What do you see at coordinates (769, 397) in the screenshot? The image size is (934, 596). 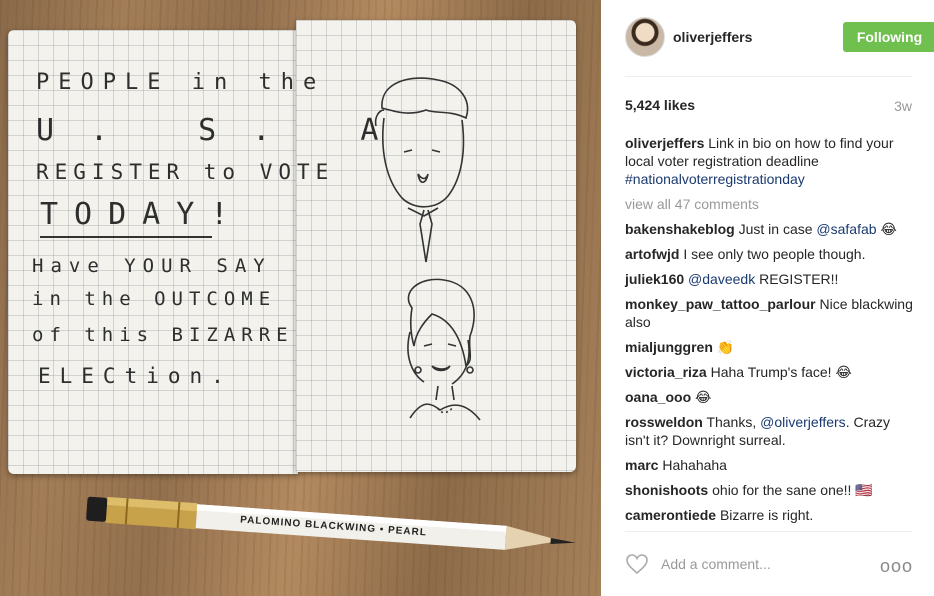 I see `comment-row: oana_ooo 😂` at bounding box center [769, 397].